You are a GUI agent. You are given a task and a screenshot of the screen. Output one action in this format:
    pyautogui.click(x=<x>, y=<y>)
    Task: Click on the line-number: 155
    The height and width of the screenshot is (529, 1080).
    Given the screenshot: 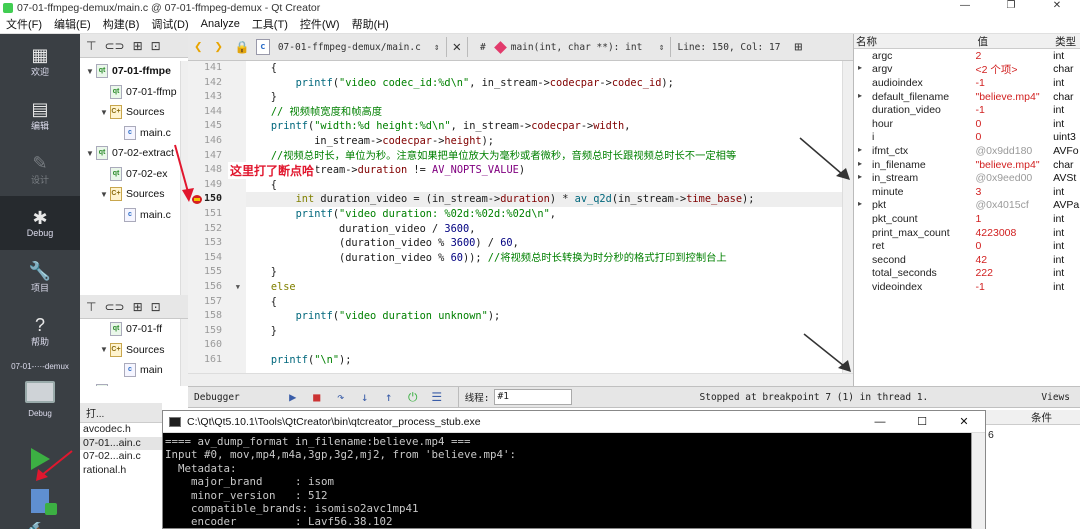 What is the action you would take?
    pyautogui.click(x=217, y=272)
    